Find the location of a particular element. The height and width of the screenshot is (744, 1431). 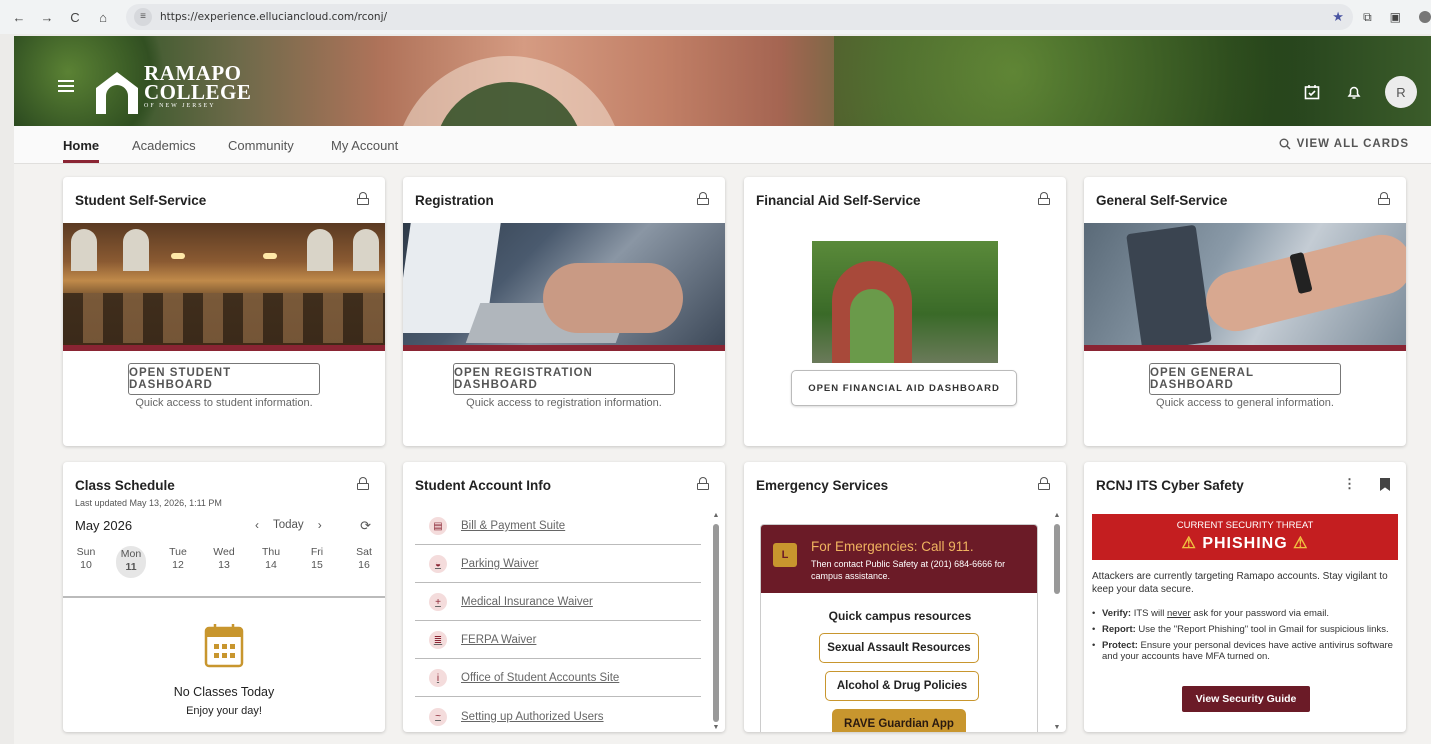

profile-icon is located at coordinates (1425, 17).